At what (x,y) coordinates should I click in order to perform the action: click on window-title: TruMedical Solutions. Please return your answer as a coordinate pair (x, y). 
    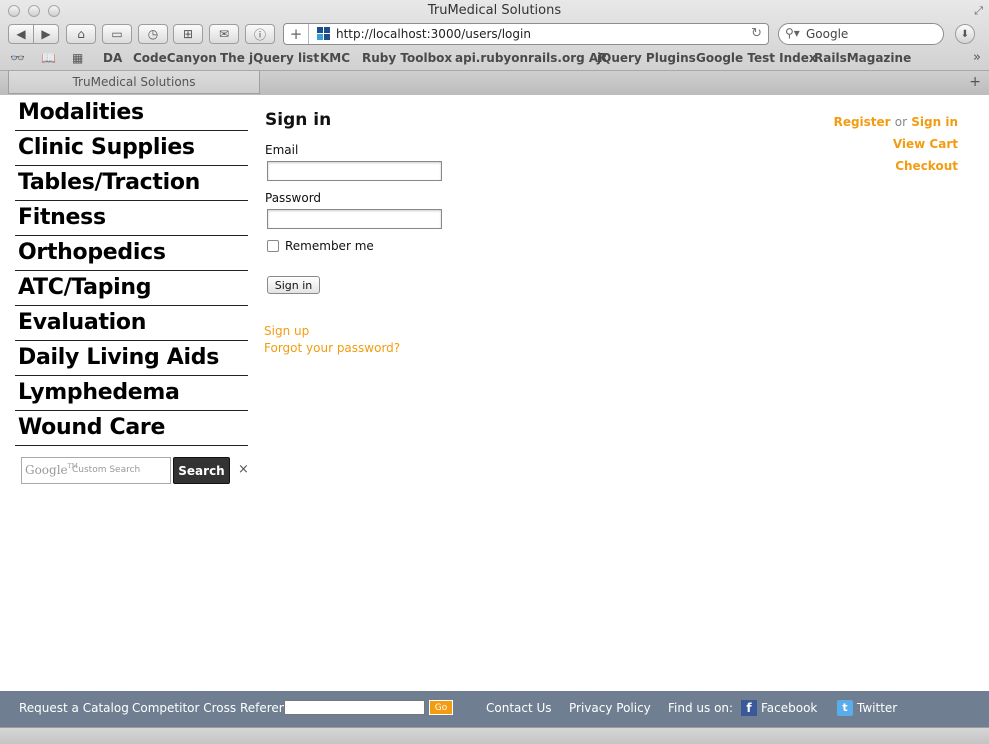
    Looking at the image, I should click on (494, 10).